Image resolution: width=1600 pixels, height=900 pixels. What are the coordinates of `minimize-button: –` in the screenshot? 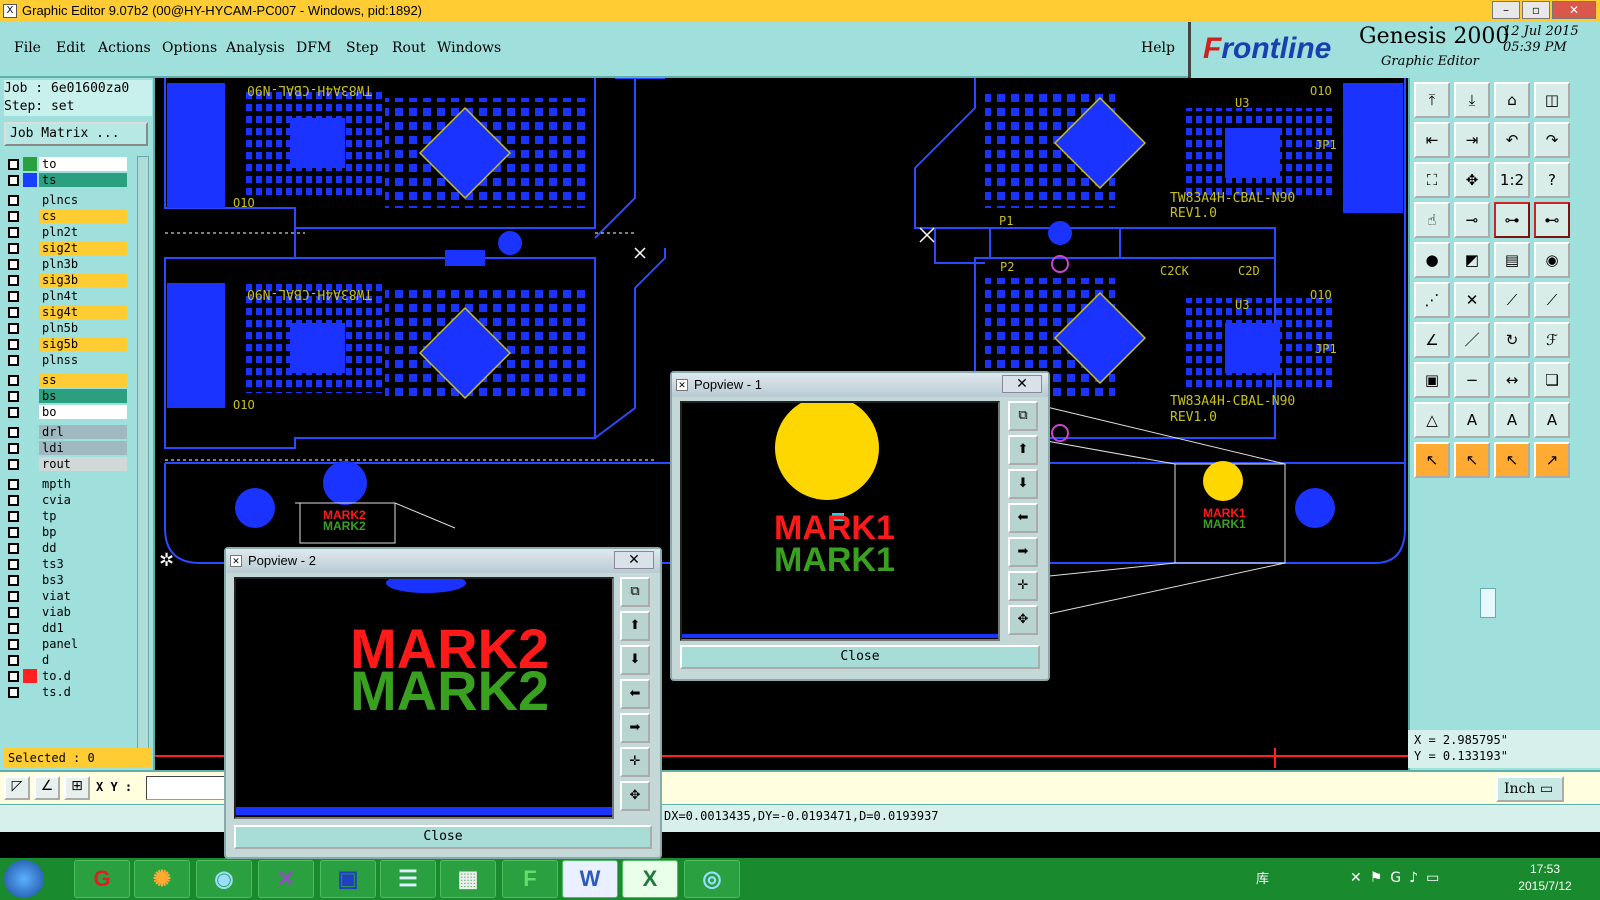 It's located at (1506, 10).